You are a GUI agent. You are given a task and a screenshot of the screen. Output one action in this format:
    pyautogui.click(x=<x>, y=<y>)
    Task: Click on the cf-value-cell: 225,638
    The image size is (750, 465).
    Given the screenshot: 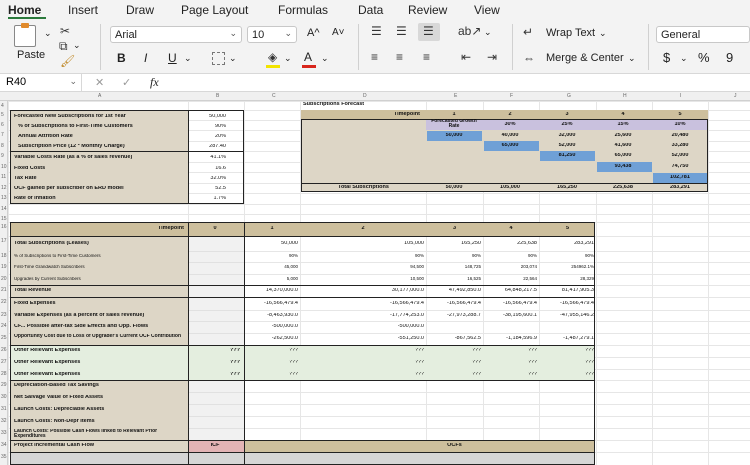 What is the action you would take?
    pyautogui.click(x=511, y=244)
    